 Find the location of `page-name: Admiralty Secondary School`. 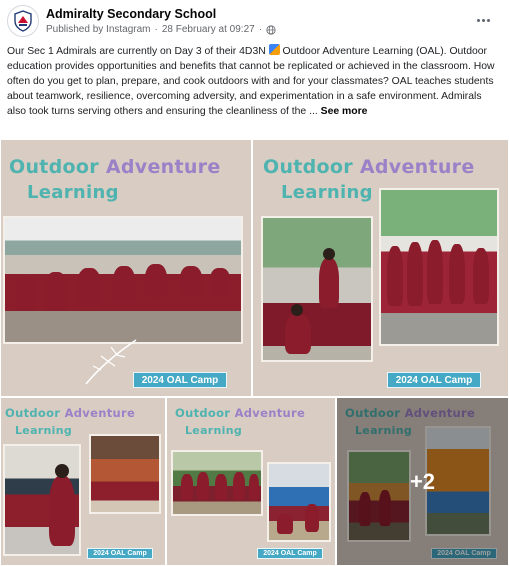

page-name: Admiralty Secondary School is located at coordinates (131, 14).